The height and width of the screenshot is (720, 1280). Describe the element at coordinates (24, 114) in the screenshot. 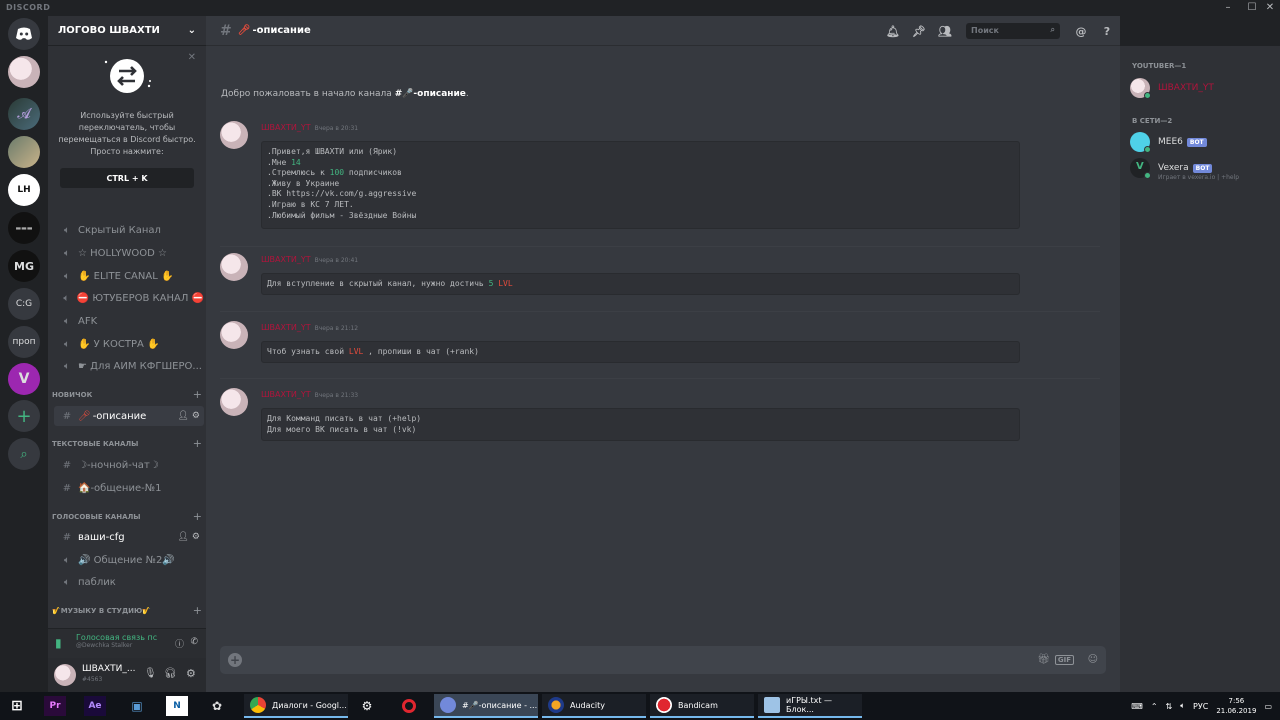

I see `server-icon: 𝓐` at that location.